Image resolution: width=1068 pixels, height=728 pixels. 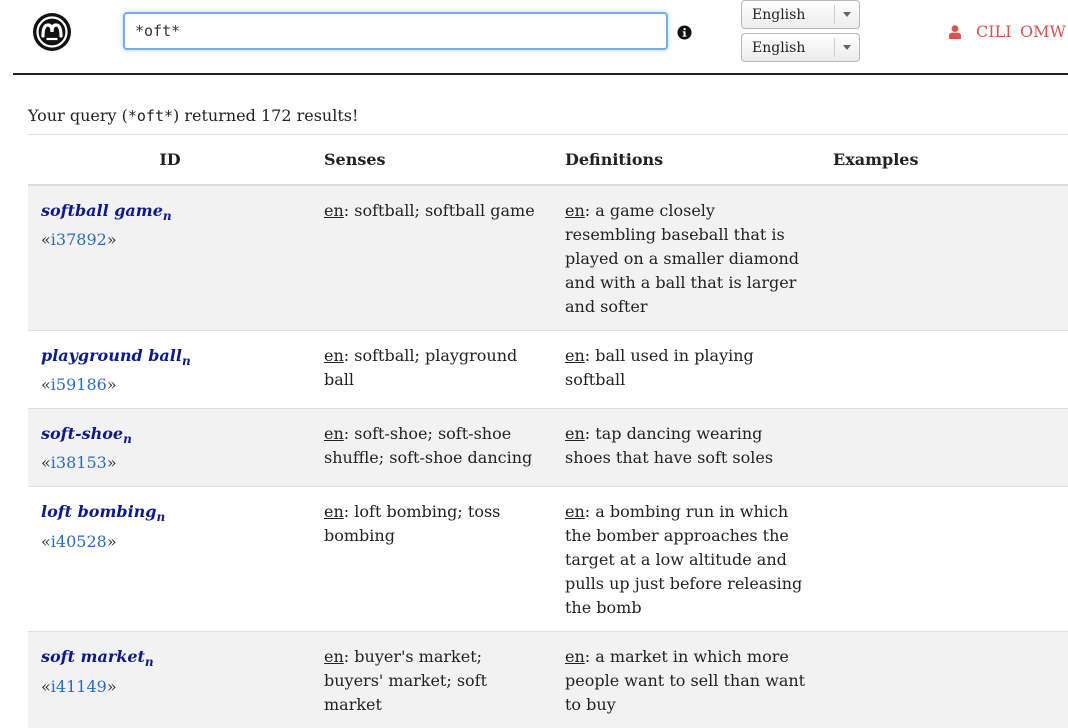 I want to click on column-header-examples: Examples, so click(x=944, y=160).